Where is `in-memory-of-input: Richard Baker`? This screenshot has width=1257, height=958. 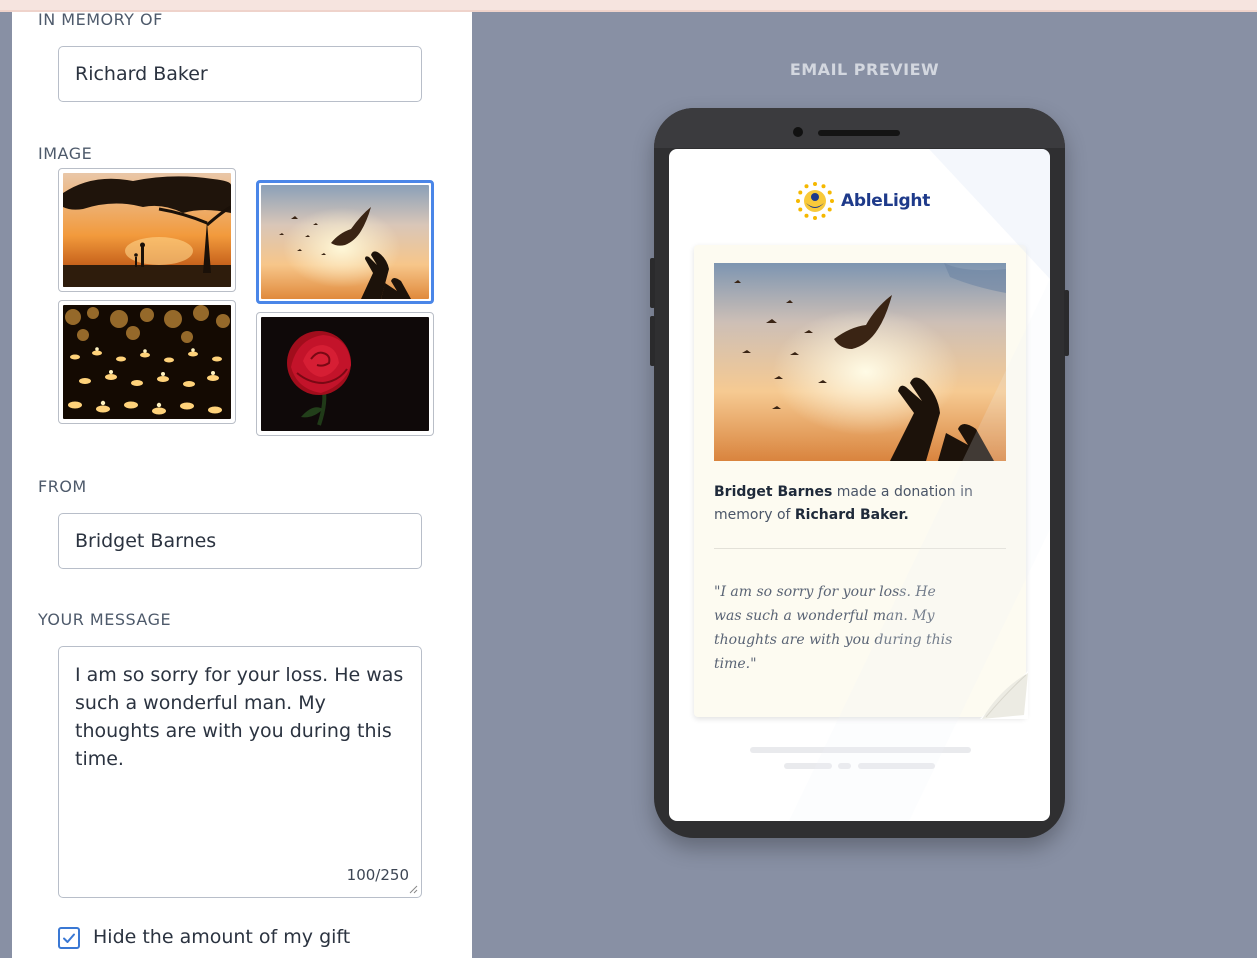 in-memory-of-input: Richard Baker is located at coordinates (240, 74).